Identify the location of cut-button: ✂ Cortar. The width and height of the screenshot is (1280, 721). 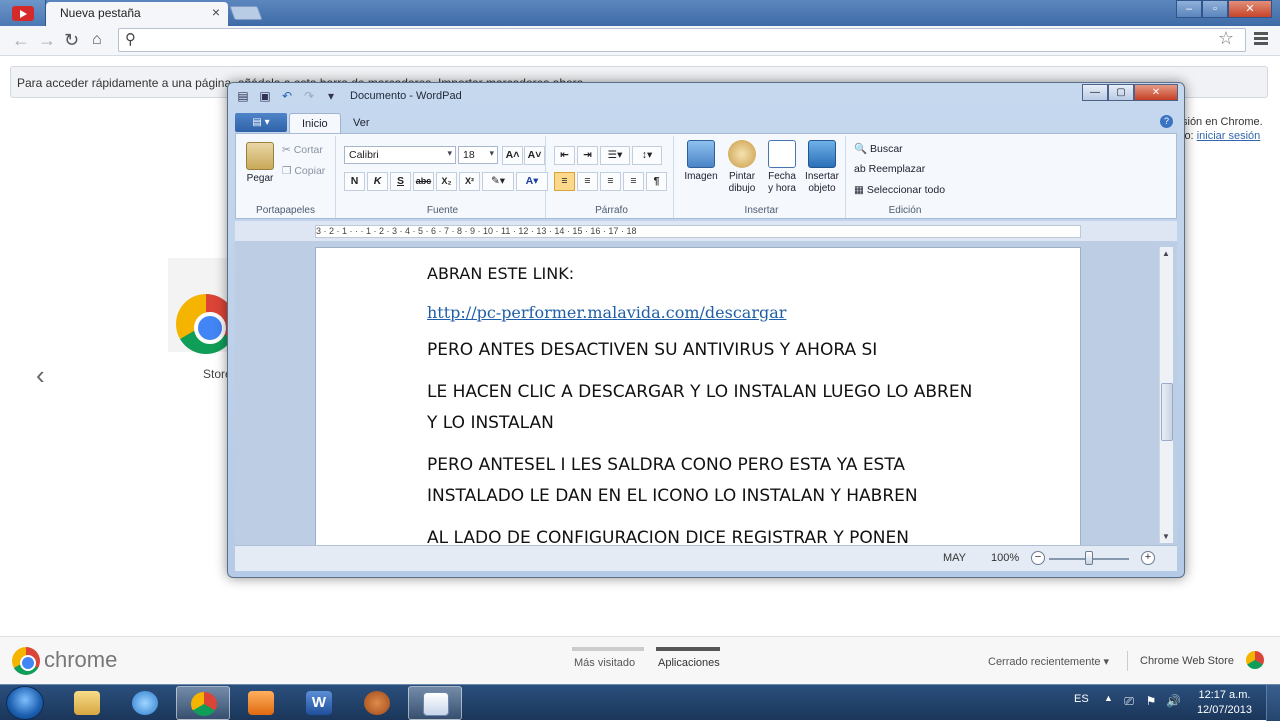
(302, 150).